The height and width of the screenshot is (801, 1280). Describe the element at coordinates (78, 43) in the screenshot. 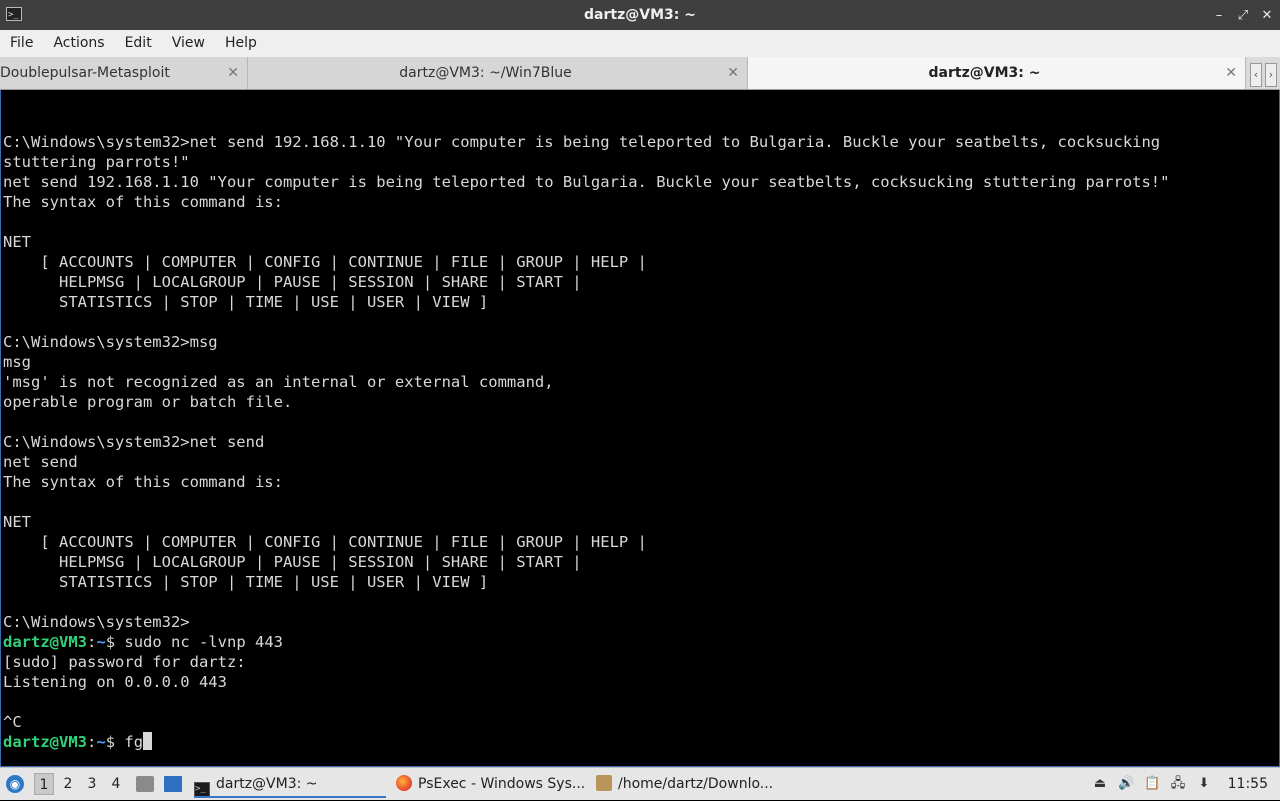

I see `menu-actions: Actions` at that location.